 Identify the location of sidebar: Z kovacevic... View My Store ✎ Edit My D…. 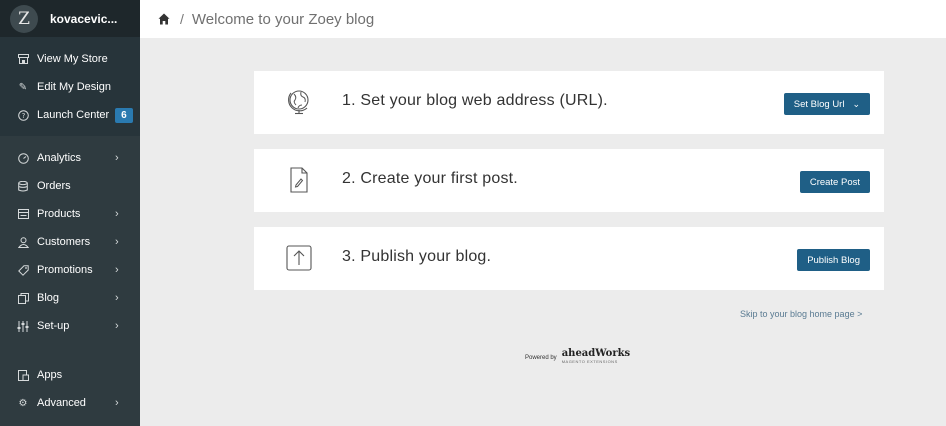
(70, 213).